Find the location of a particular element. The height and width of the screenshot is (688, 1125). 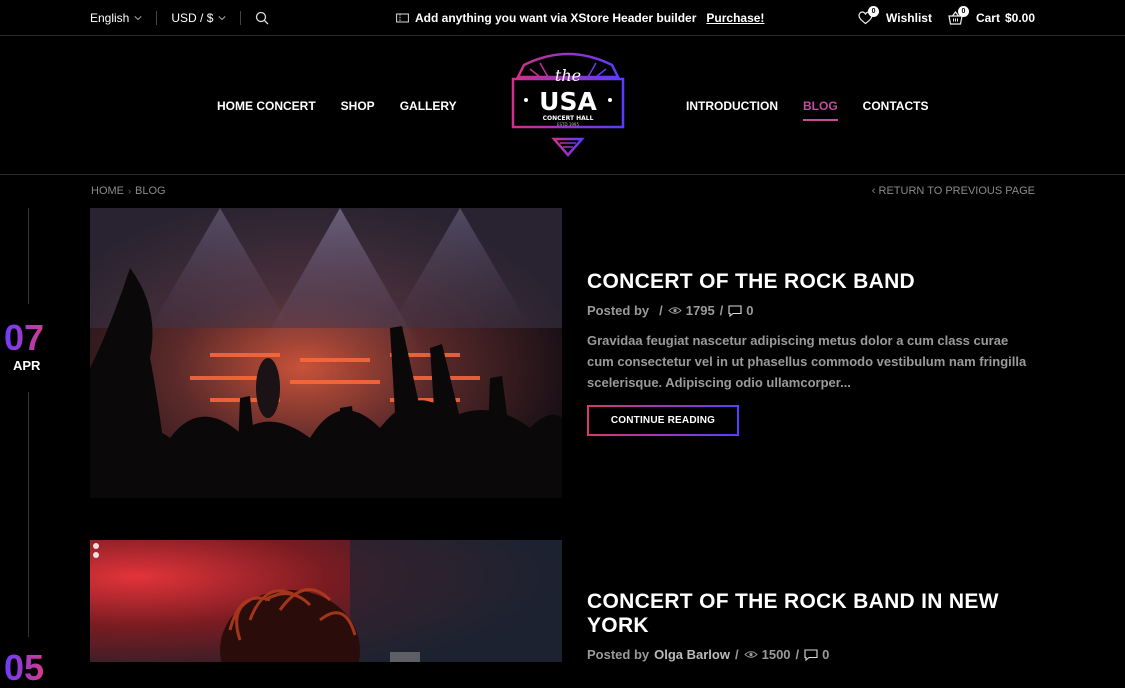

return-previous-label: RETURN TO PREVIOUS PAGE is located at coordinates (956, 191).